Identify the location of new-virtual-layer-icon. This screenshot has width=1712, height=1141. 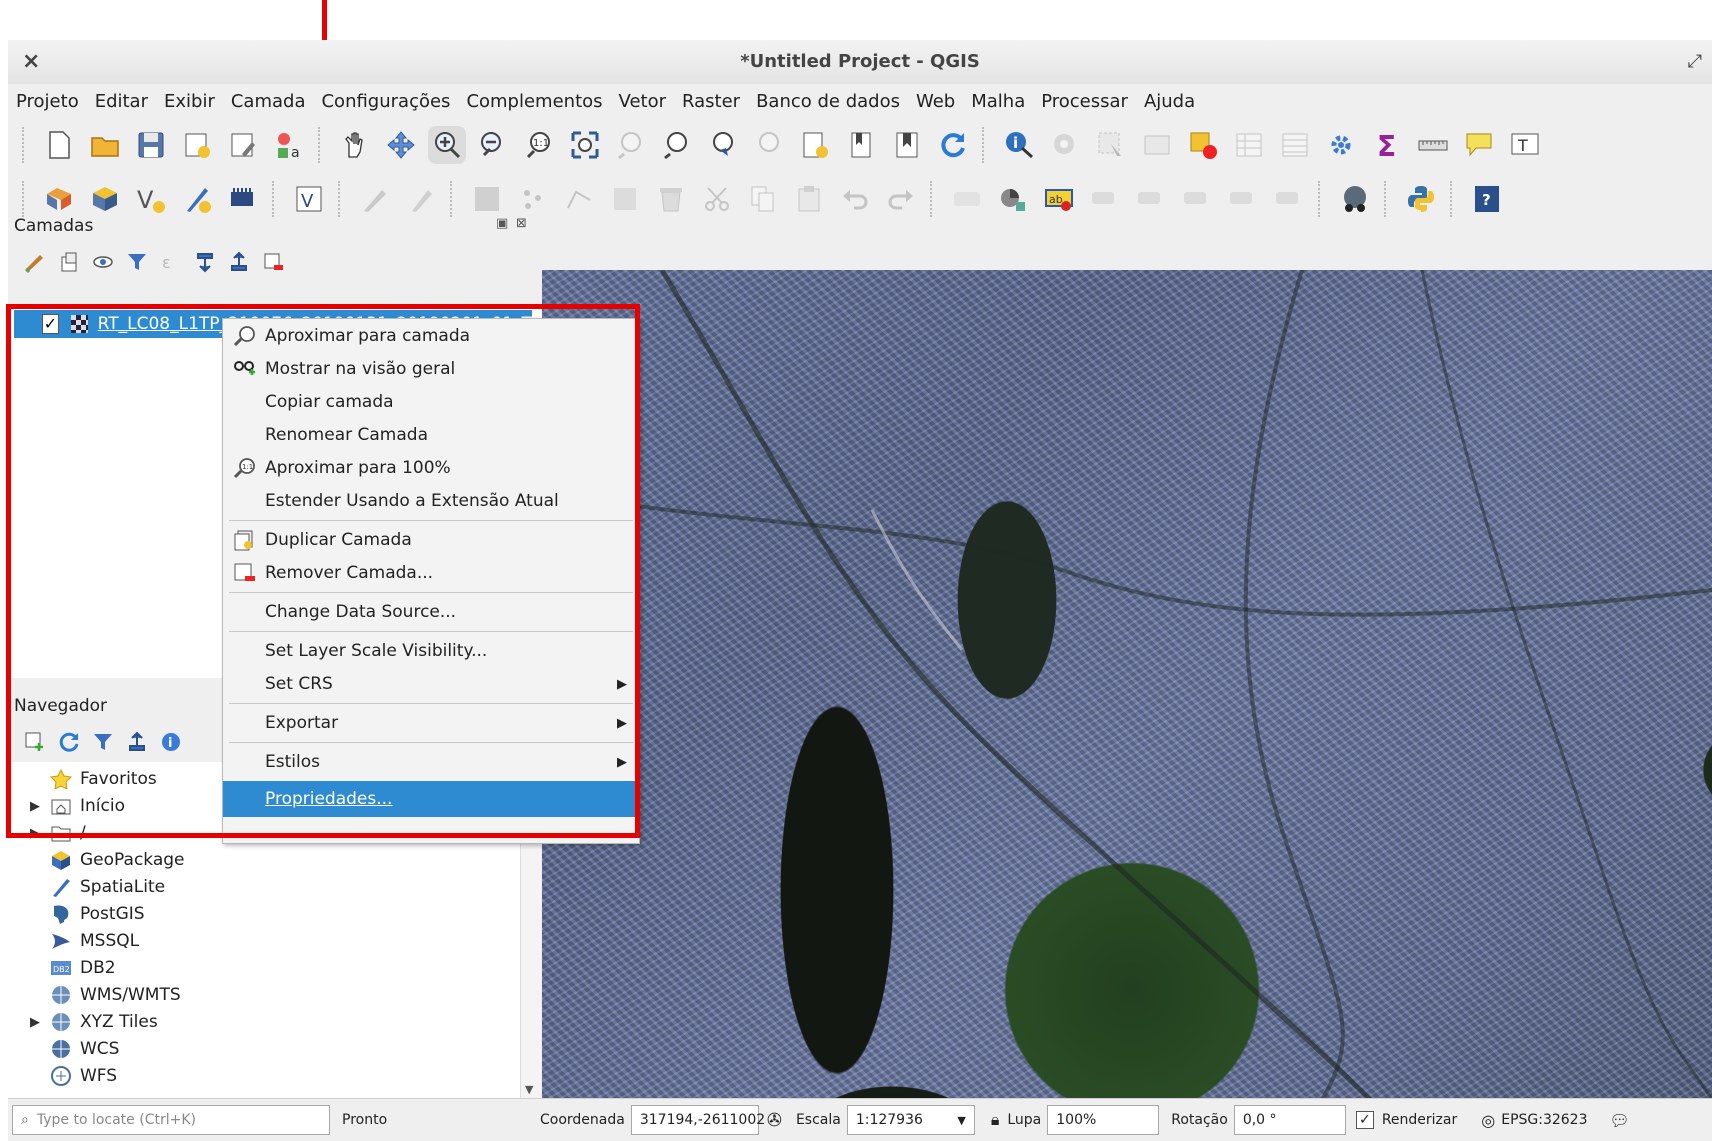
(243, 199).